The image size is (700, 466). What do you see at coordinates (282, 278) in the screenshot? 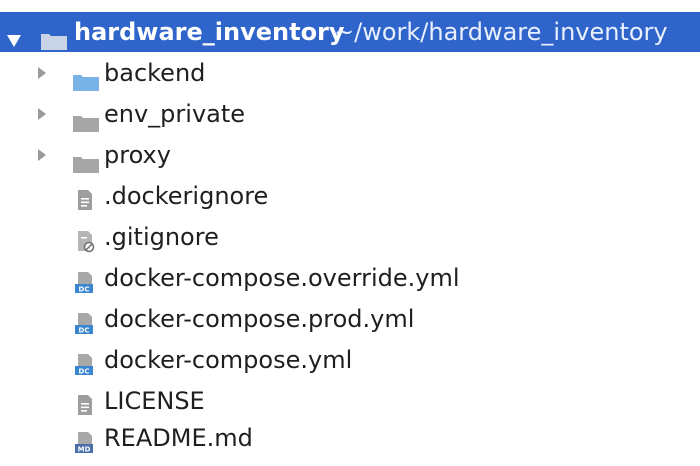
I see `tree-item-label: docker-compose.override.yml` at bounding box center [282, 278].